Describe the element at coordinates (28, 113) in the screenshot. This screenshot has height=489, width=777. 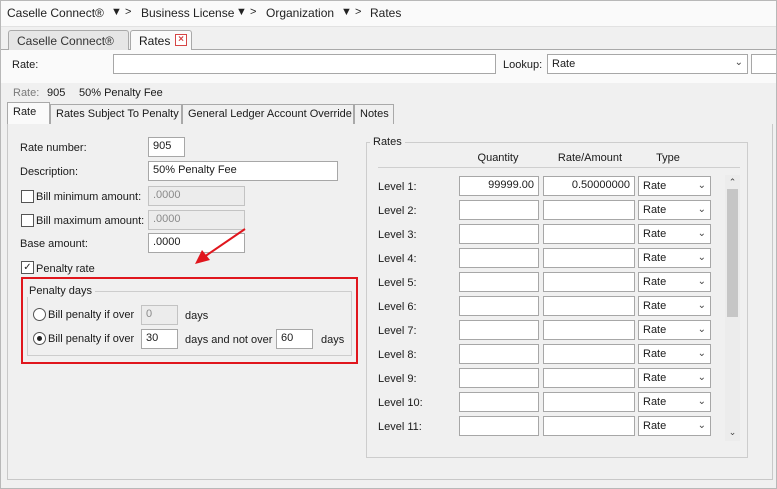
I see `tab-rate: Rate` at that location.